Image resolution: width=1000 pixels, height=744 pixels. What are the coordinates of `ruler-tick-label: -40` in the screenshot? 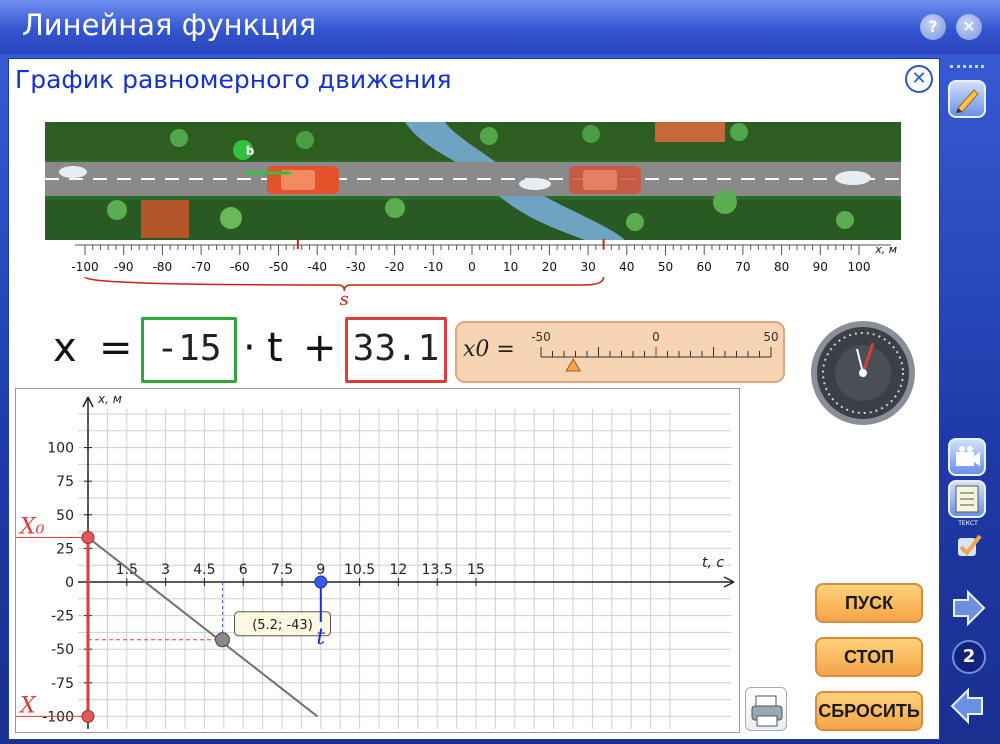 It's located at (317, 267).